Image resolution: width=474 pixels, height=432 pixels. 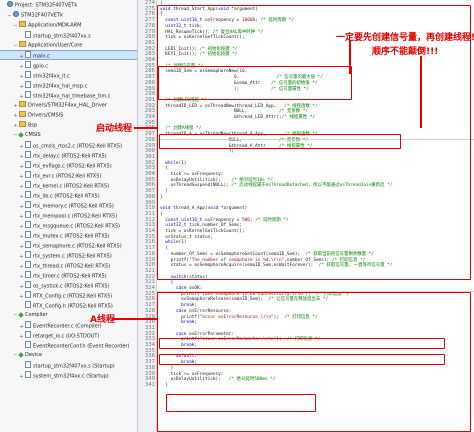 I want to click on tree-item-label: rtx_kernel.c (RTOS2:Keil RTX5), so click(x=71, y=186).